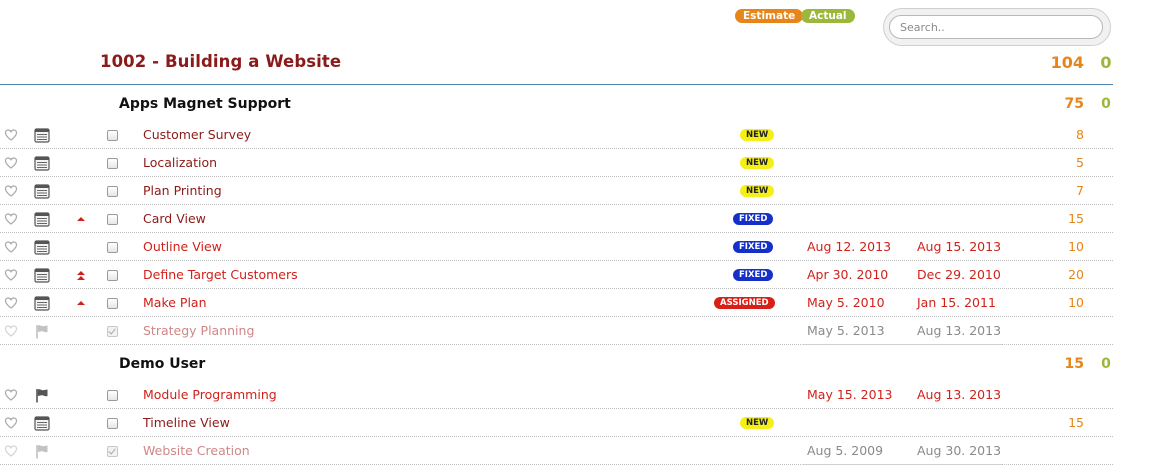 Image resolution: width=1156 pixels, height=472 pixels. I want to click on task-row: Localization NEW 5, so click(556, 163).